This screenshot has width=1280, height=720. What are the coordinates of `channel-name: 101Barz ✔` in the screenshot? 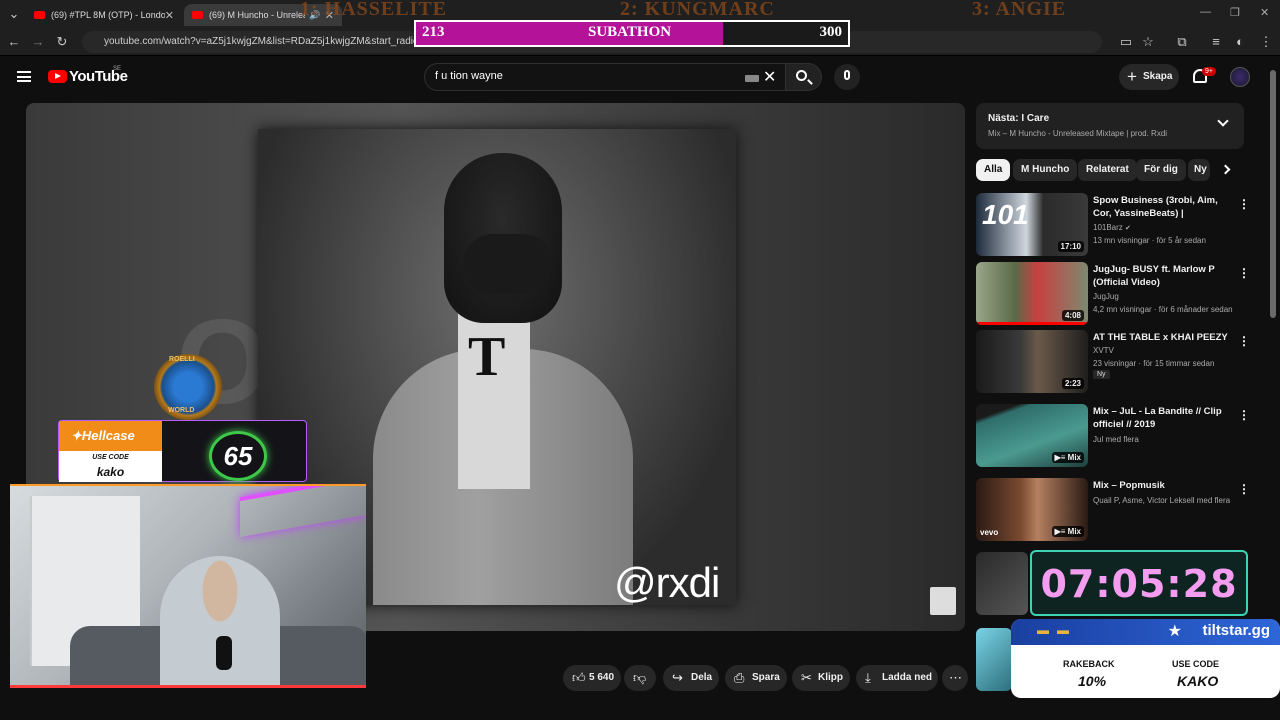 It's located at (1112, 227).